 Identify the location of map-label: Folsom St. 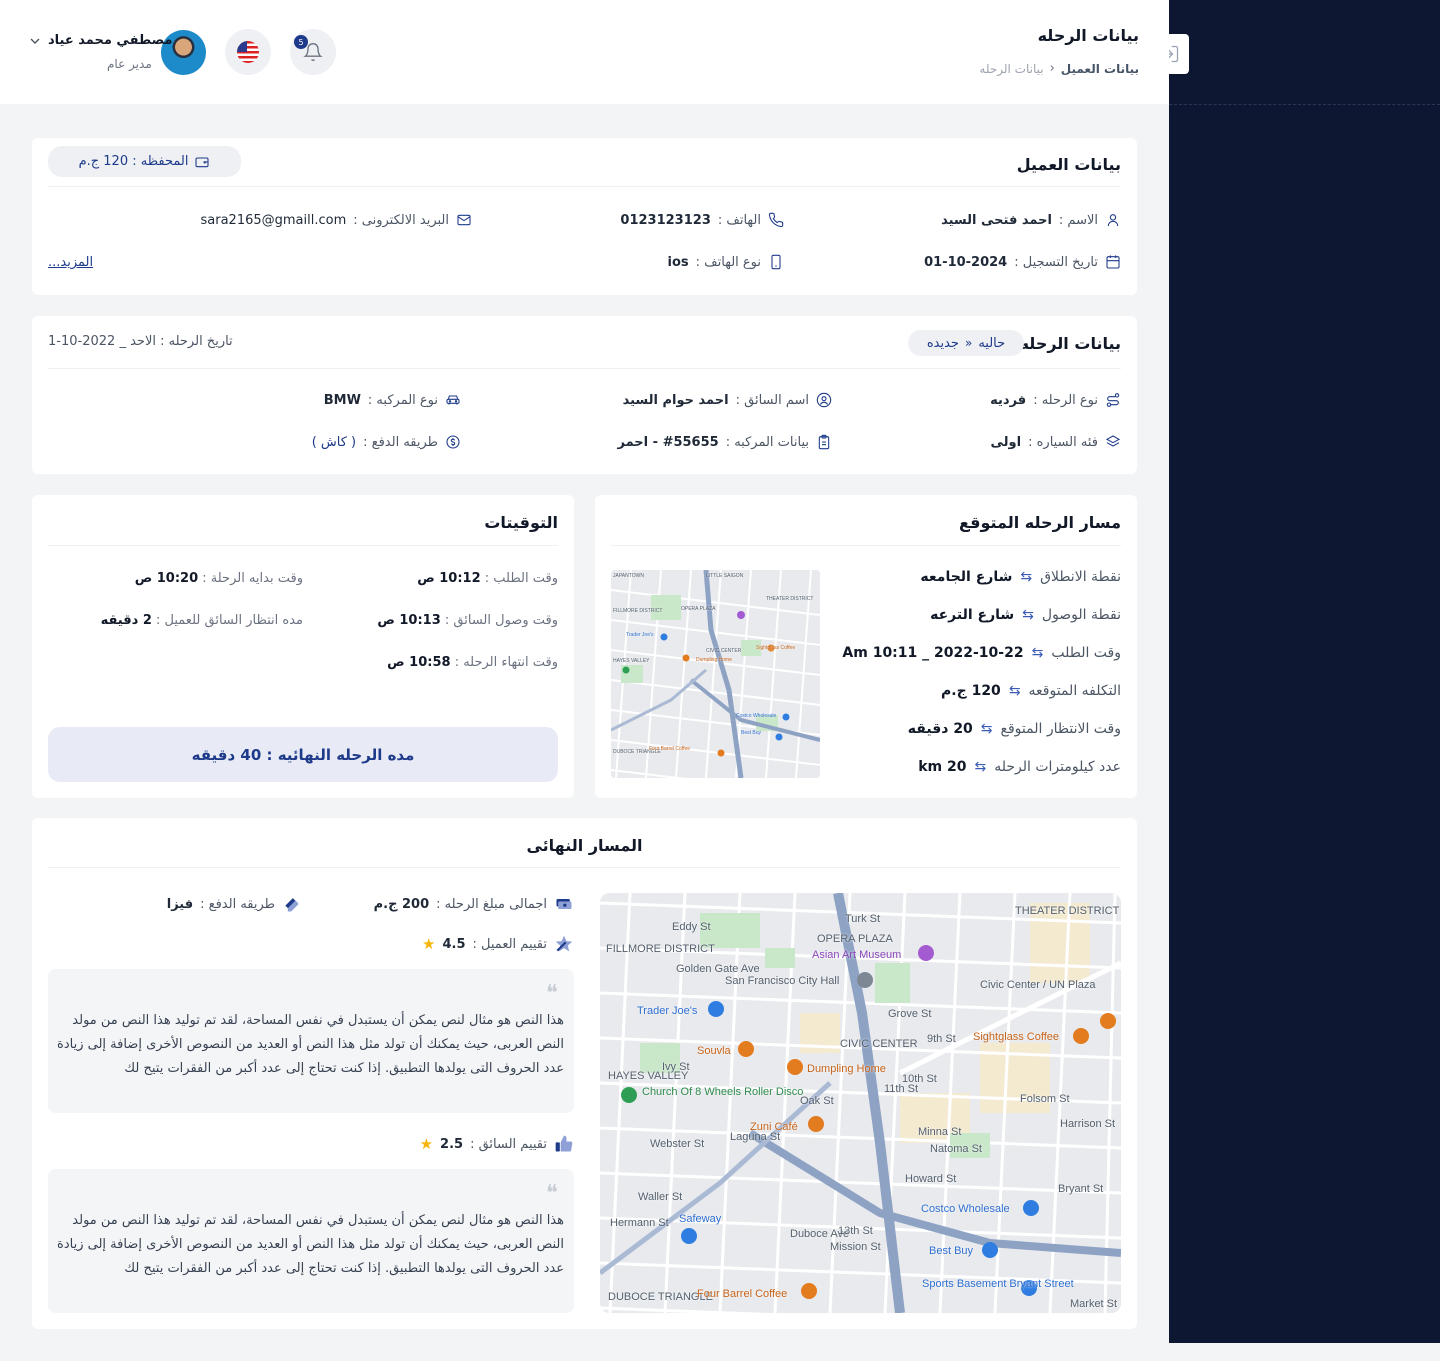
(1045, 1099).